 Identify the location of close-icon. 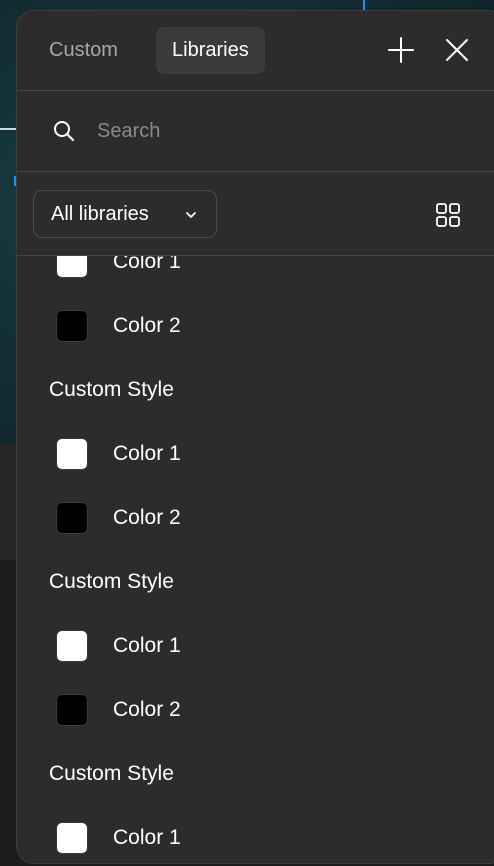
(457, 50).